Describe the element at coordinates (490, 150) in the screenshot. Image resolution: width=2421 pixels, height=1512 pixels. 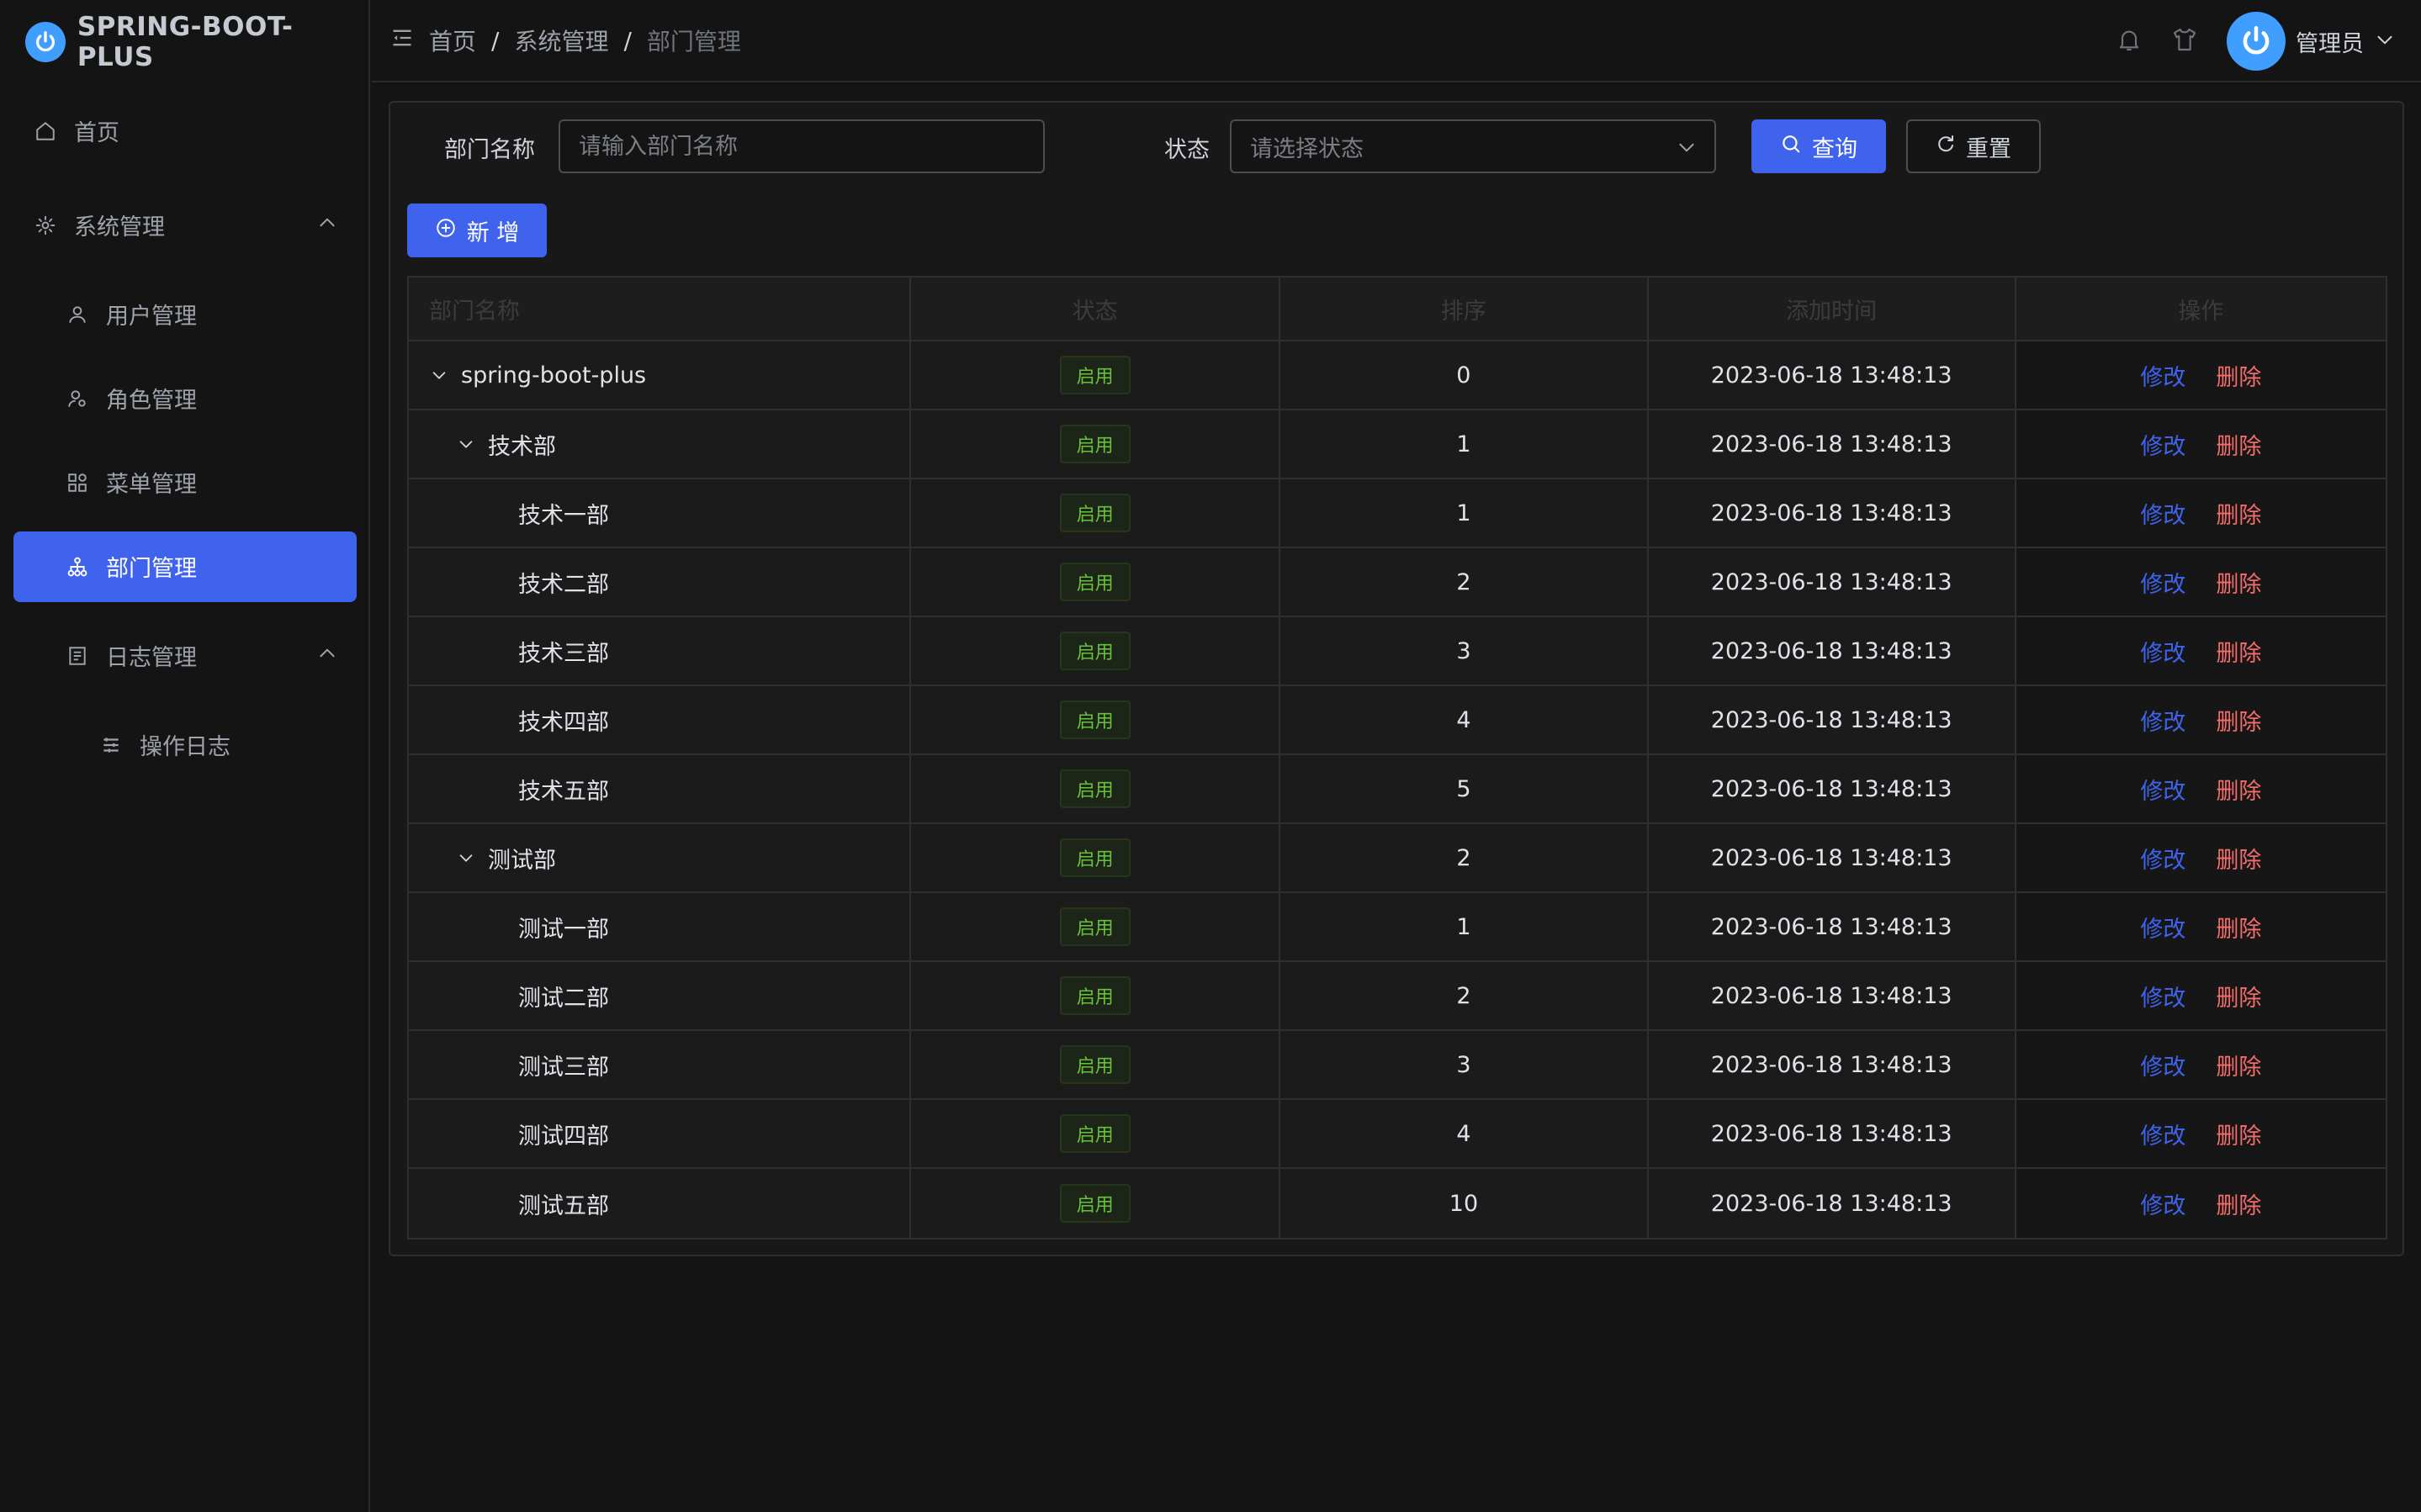
I see `dept-name-label: 部门名称` at that location.